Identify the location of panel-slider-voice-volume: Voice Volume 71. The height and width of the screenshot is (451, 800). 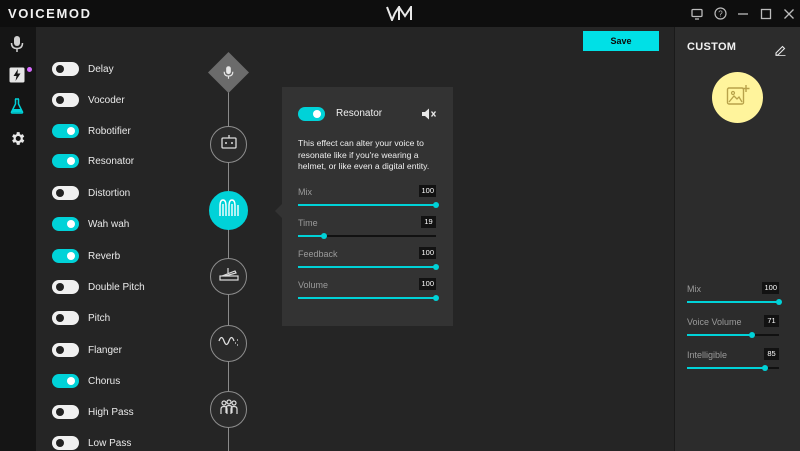
(733, 327).